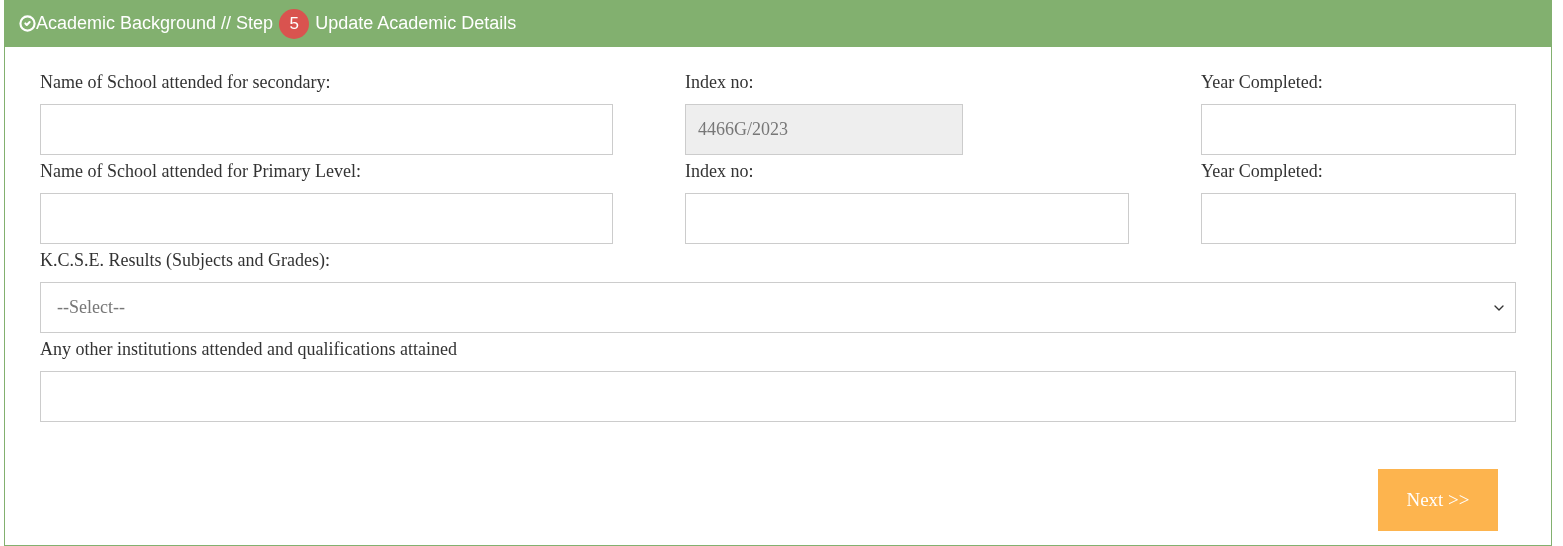  What do you see at coordinates (200, 171) in the screenshot?
I see `field-label: Name of School attended for Primary Level:` at bounding box center [200, 171].